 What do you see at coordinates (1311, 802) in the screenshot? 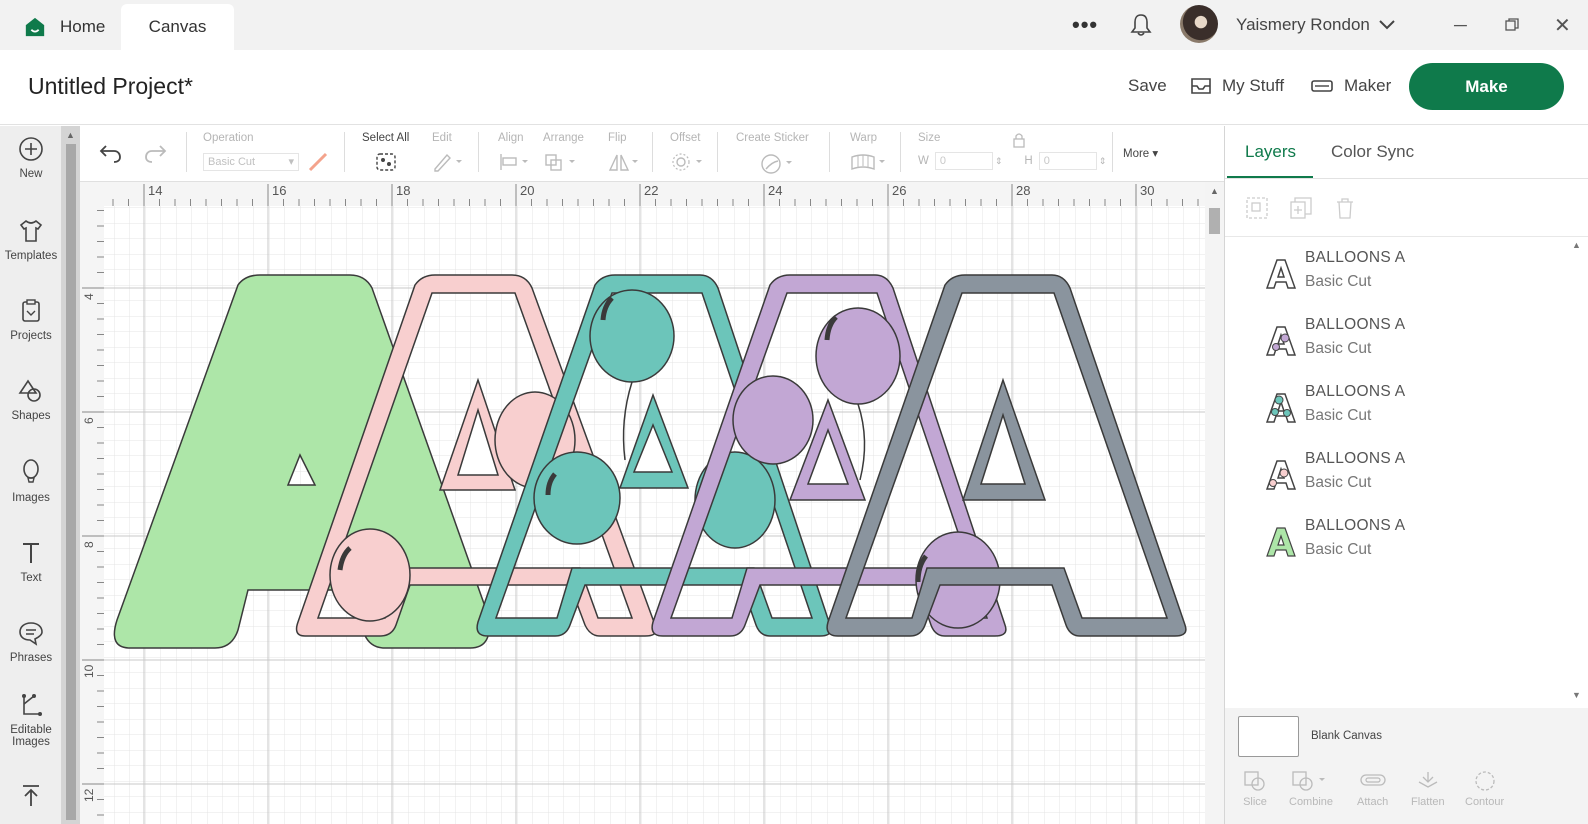
I see `combine-label: Combine` at bounding box center [1311, 802].